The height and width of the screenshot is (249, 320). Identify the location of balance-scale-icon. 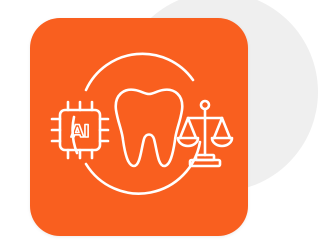
(205, 133).